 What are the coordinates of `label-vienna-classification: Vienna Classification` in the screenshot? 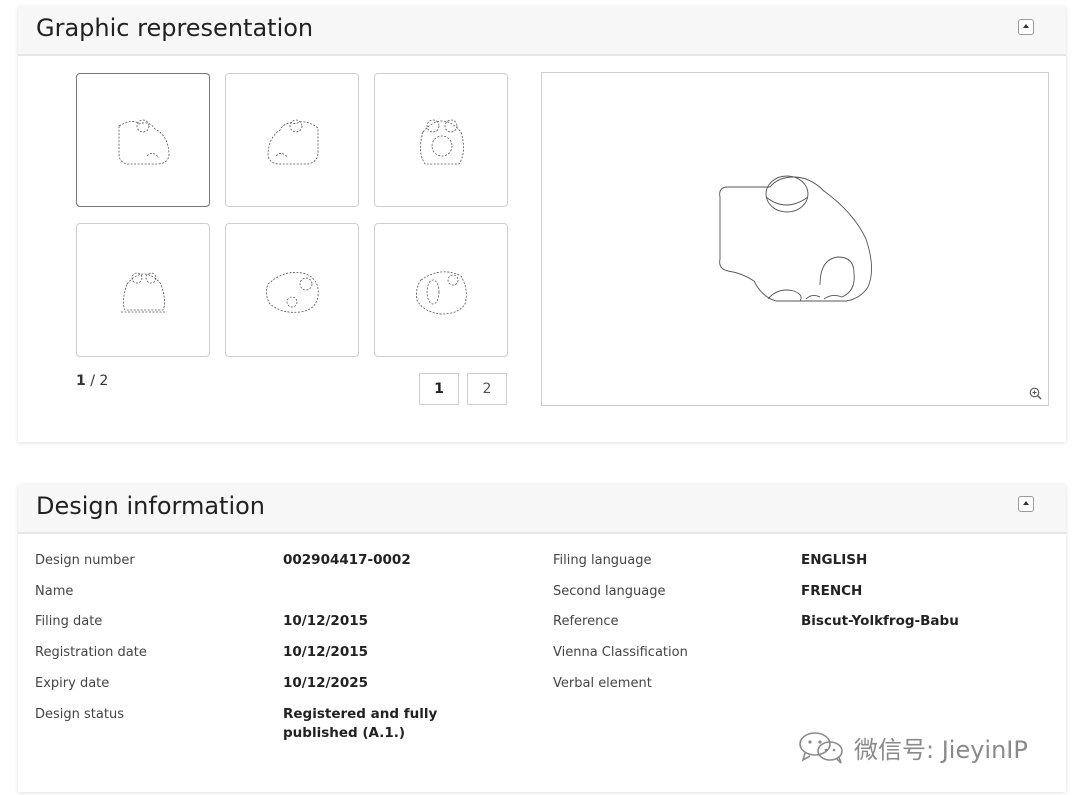 It's located at (620, 652).